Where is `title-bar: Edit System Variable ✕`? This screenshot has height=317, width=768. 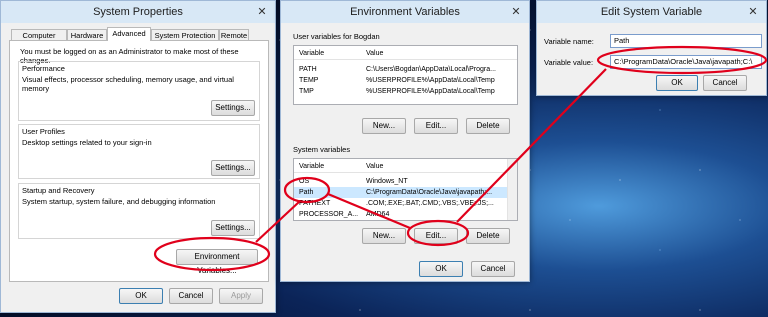
title-bar: Edit System Variable ✕ is located at coordinates (651, 12).